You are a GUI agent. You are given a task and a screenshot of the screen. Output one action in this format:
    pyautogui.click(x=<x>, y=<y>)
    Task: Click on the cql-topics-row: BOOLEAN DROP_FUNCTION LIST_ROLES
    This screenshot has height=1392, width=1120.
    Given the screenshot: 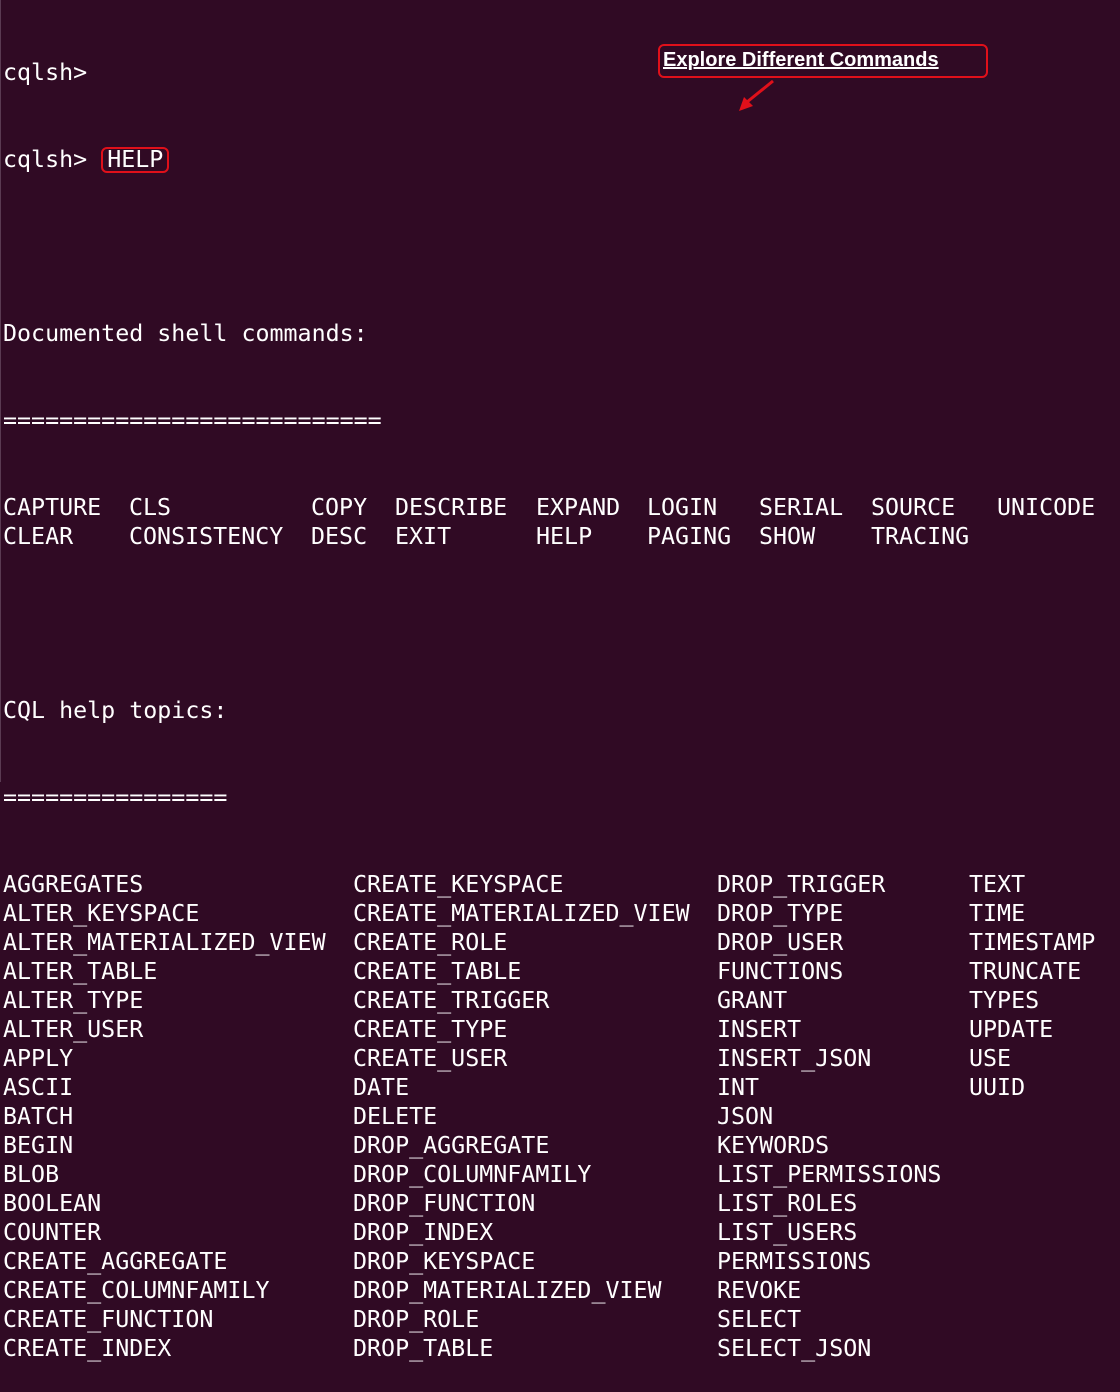 What is the action you would take?
    pyautogui.click(x=430, y=1203)
    